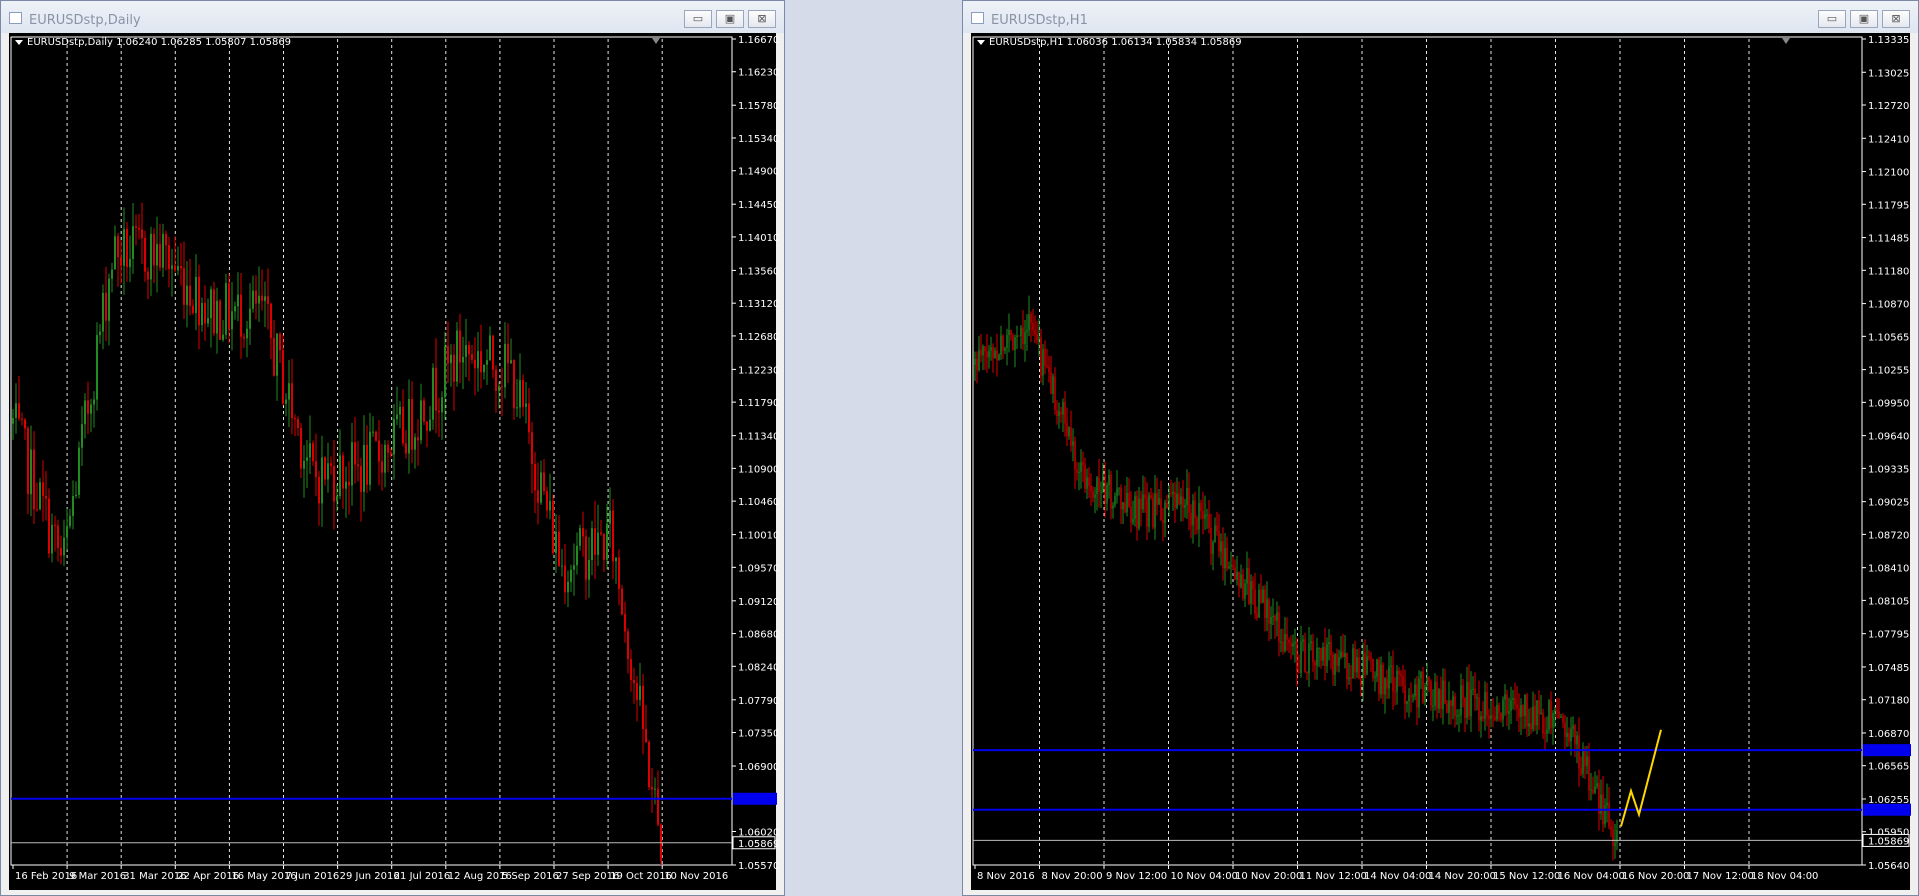 This screenshot has height=896, width=1919. Describe the element at coordinates (1888, 503) in the screenshot. I see `price-tick-label: 1.09025` at that location.